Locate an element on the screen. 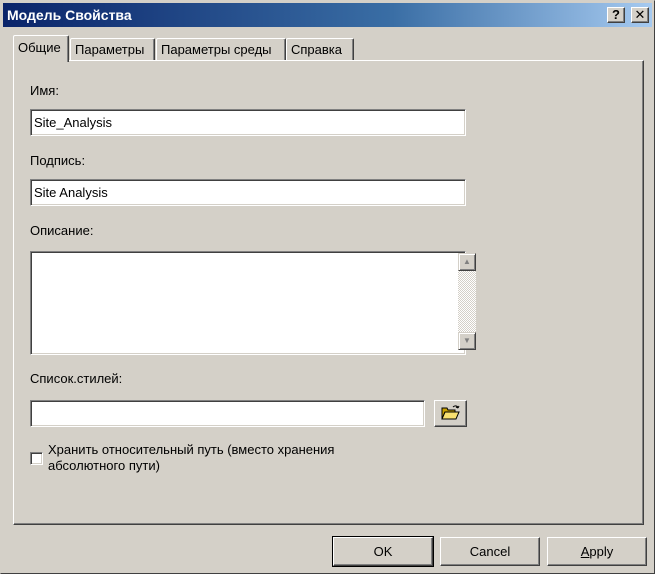 This screenshot has width=655, height=574. open-folder-icon is located at coordinates (450, 412).